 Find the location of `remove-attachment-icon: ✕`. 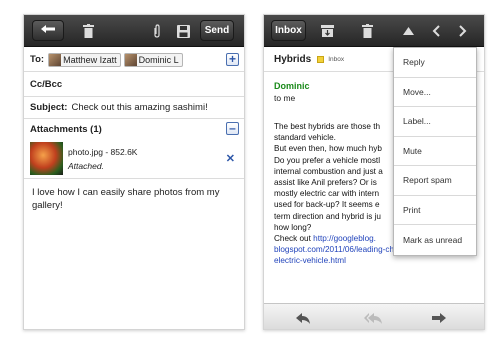

remove-attachment-icon: ✕ is located at coordinates (230, 158).